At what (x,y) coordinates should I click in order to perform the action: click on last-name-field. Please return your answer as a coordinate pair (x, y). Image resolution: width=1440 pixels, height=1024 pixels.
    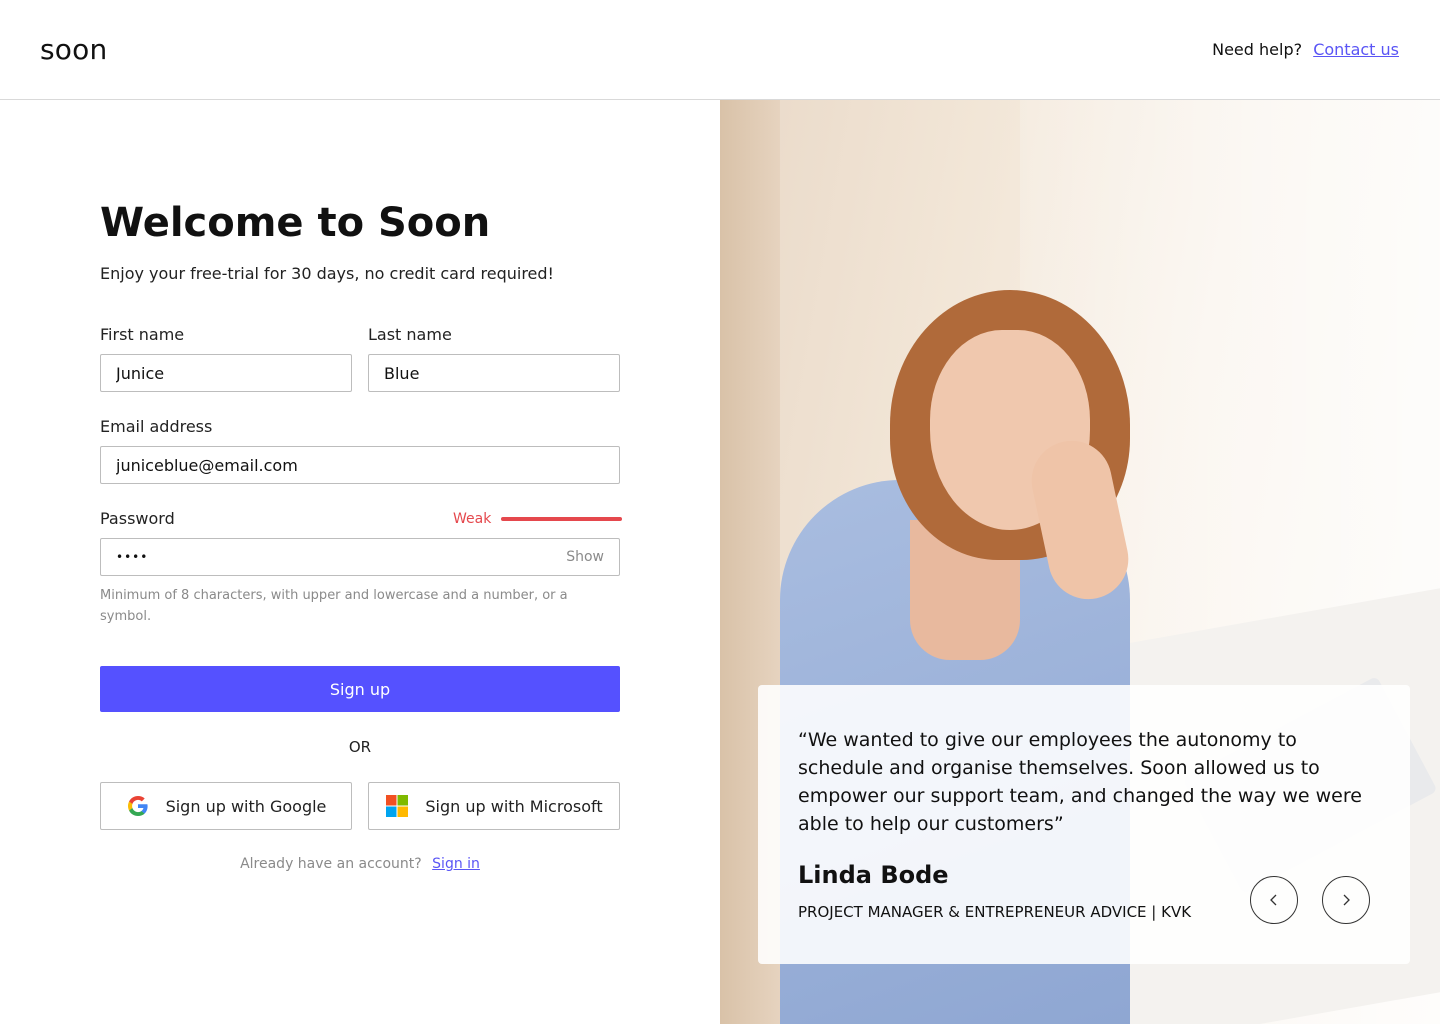
    Looking at the image, I should click on (494, 373).